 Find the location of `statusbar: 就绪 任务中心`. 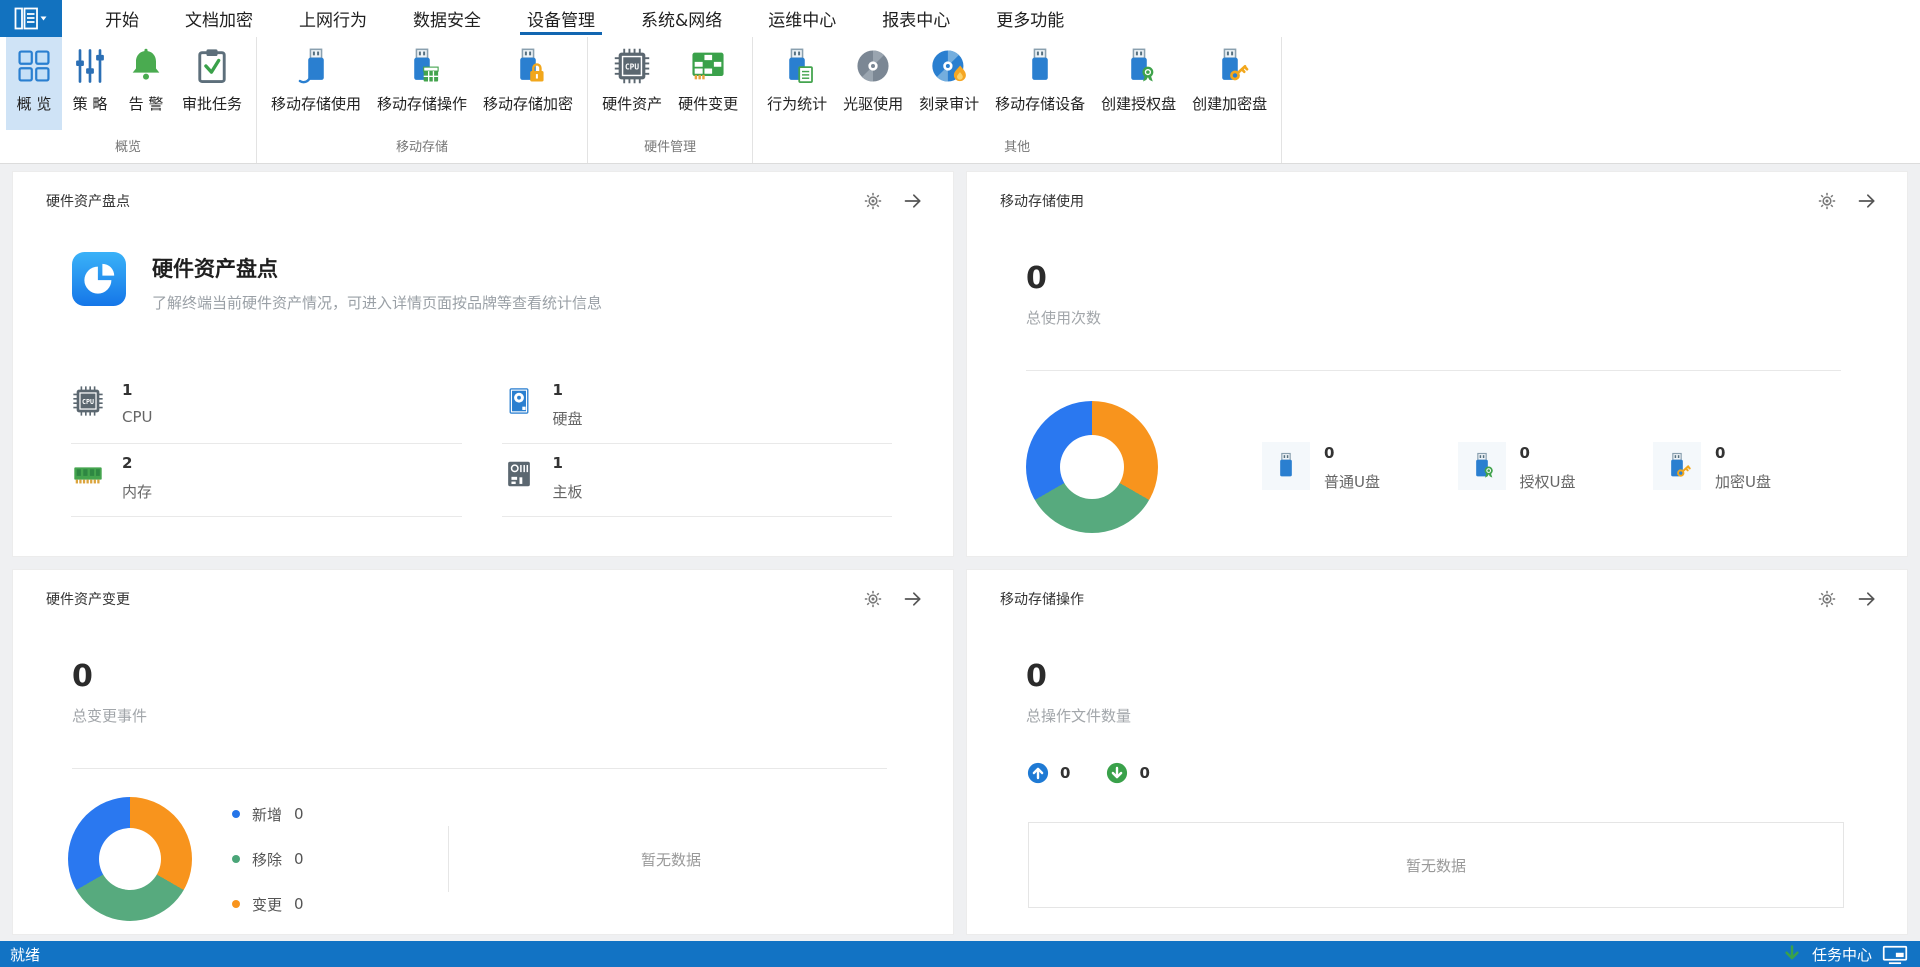

statusbar: 就绪 任务中心 is located at coordinates (960, 954).